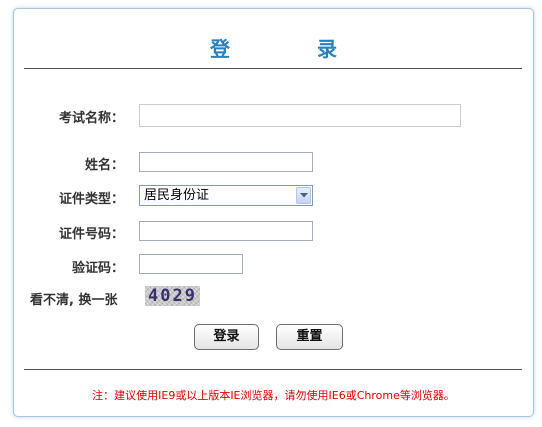 This screenshot has width=542, height=427. I want to click on id-type-label: 证件类型：, so click(91, 199).